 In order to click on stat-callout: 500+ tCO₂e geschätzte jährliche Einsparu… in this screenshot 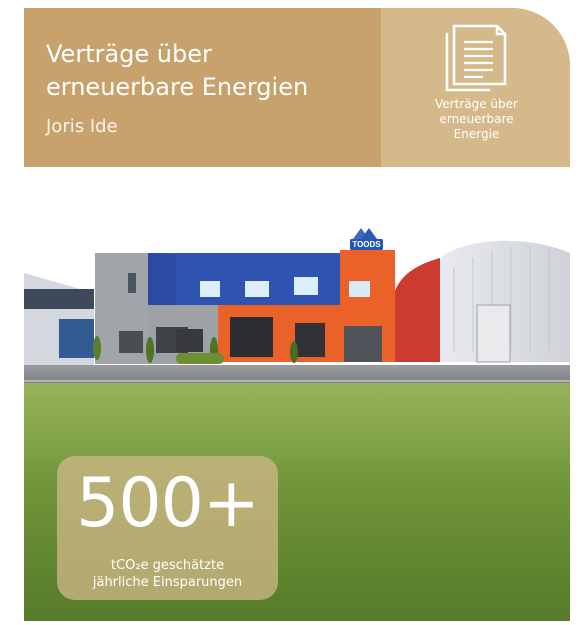, I will do `click(167, 528)`.